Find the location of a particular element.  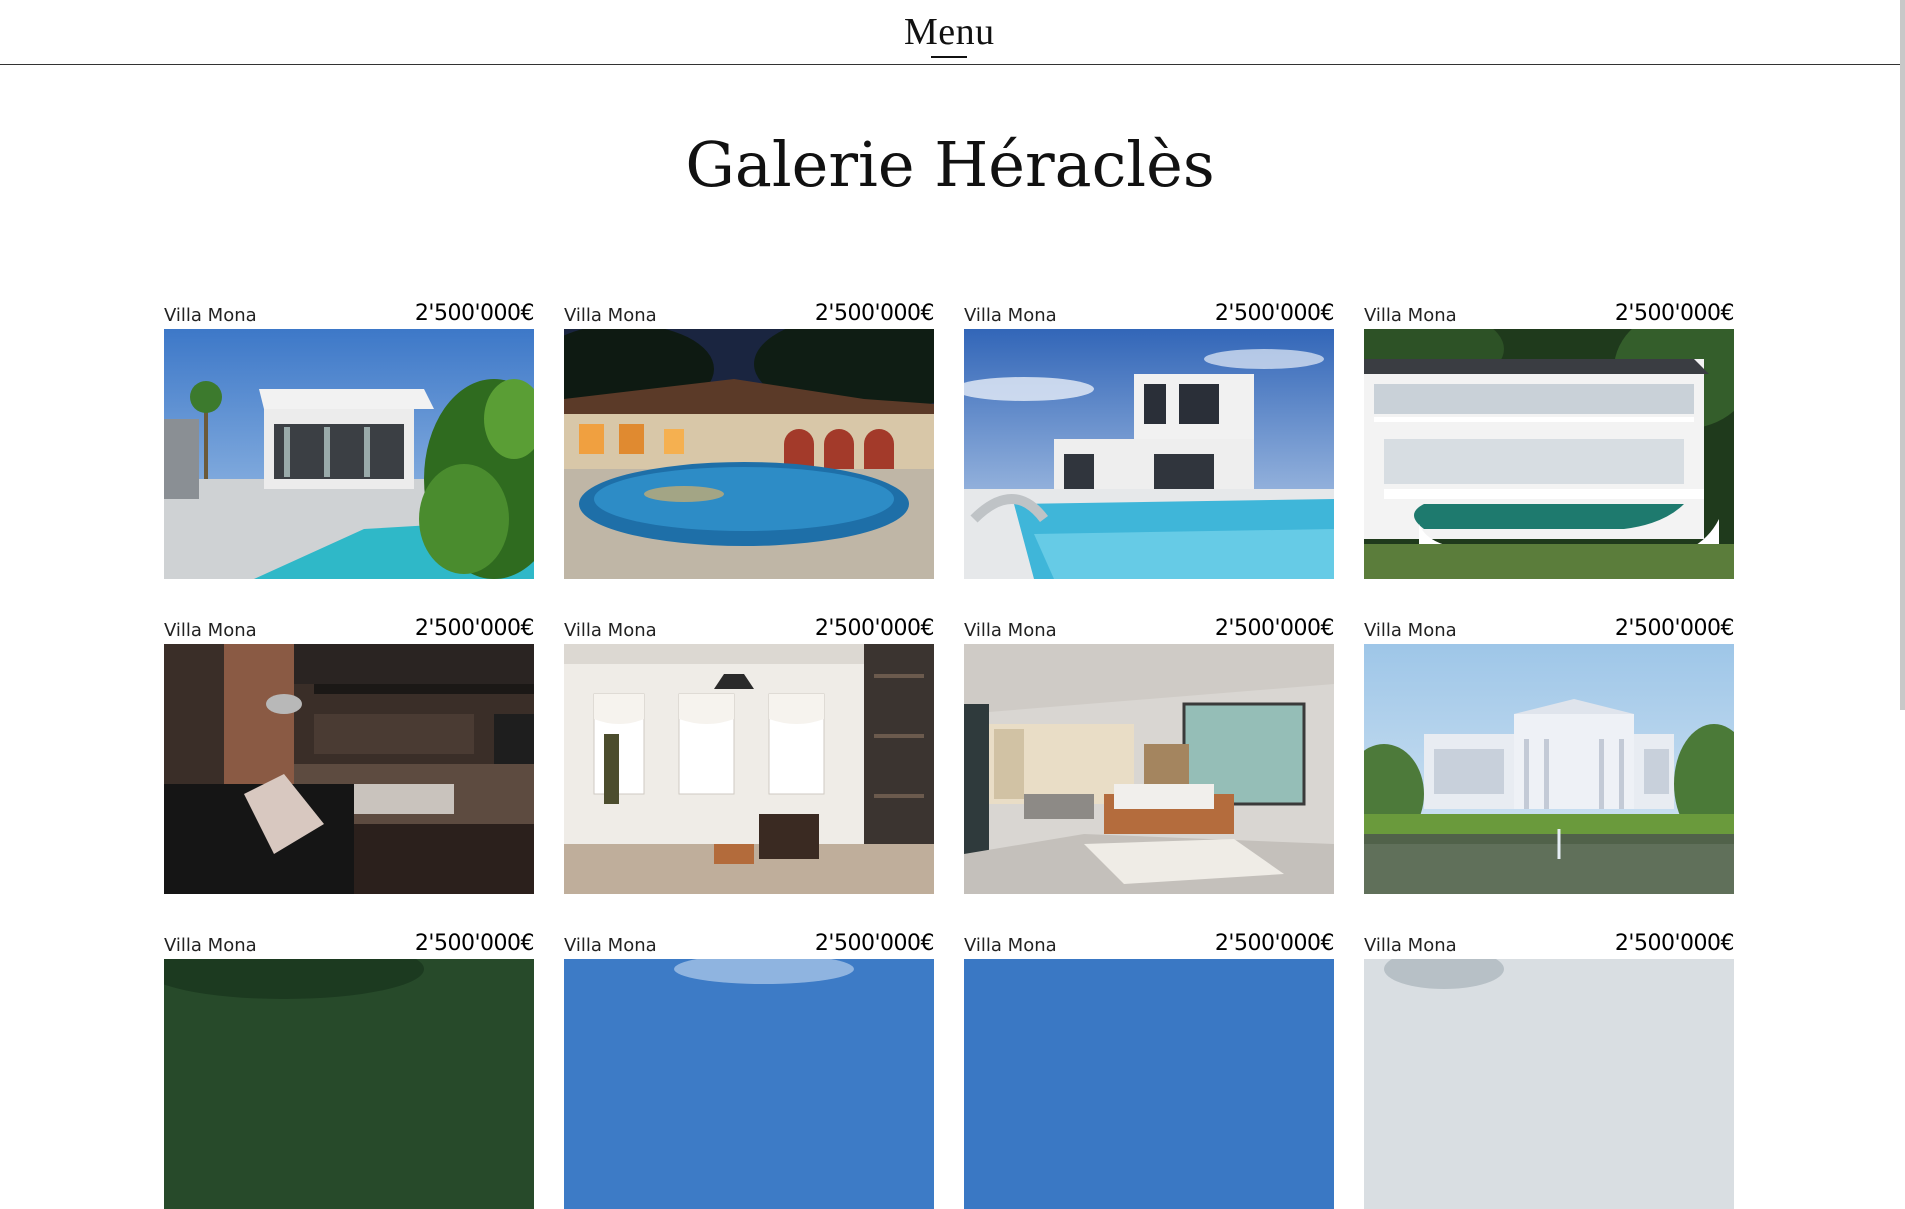

scrollbar is located at coordinates (1902, 355).